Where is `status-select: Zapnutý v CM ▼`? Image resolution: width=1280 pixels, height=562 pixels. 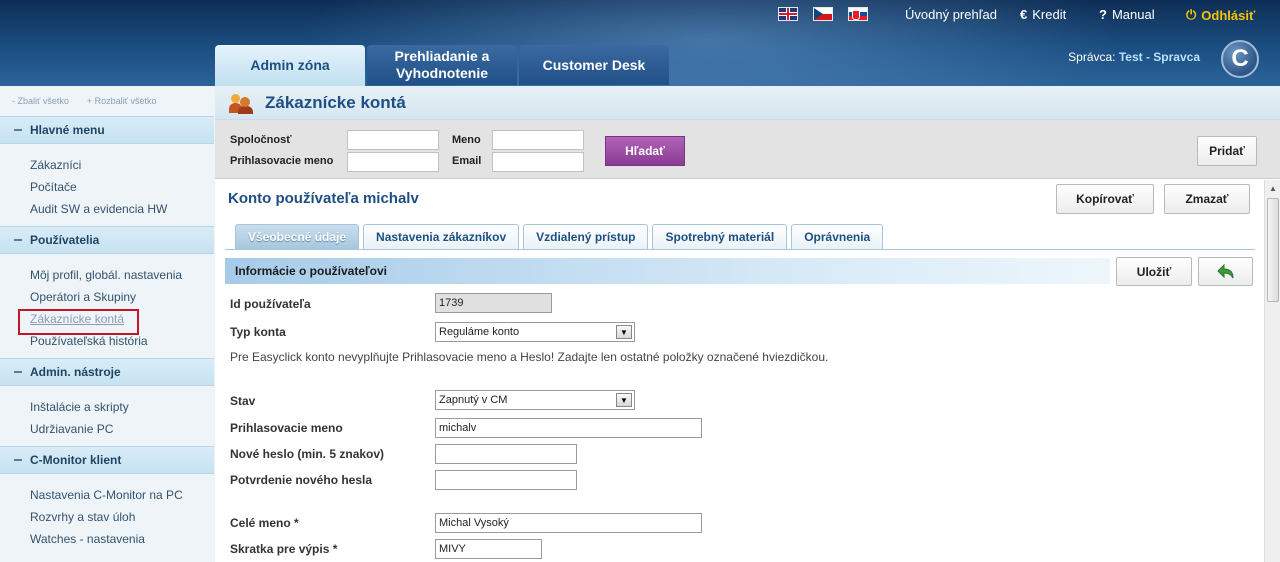
status-select: Zapnutý v CM ▼ is located at coordinates (535, 400).